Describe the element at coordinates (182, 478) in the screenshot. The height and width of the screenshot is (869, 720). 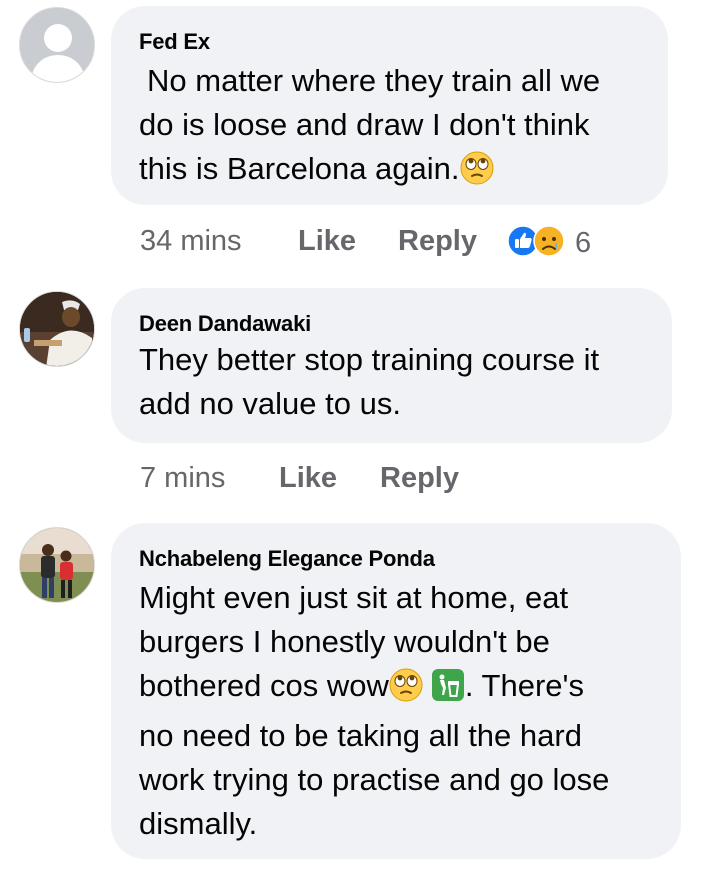
I see `comment-timestamp: 7 mins` at that location.